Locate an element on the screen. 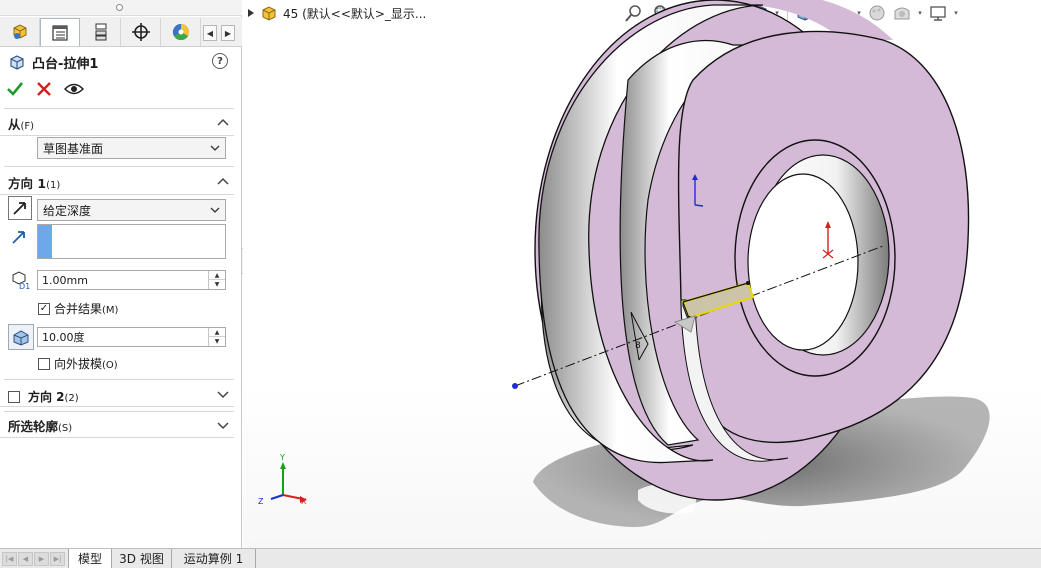 The height and width of the screenshot is (568, 1041). reverse-direction-icon is located at coordinates (19, 208).